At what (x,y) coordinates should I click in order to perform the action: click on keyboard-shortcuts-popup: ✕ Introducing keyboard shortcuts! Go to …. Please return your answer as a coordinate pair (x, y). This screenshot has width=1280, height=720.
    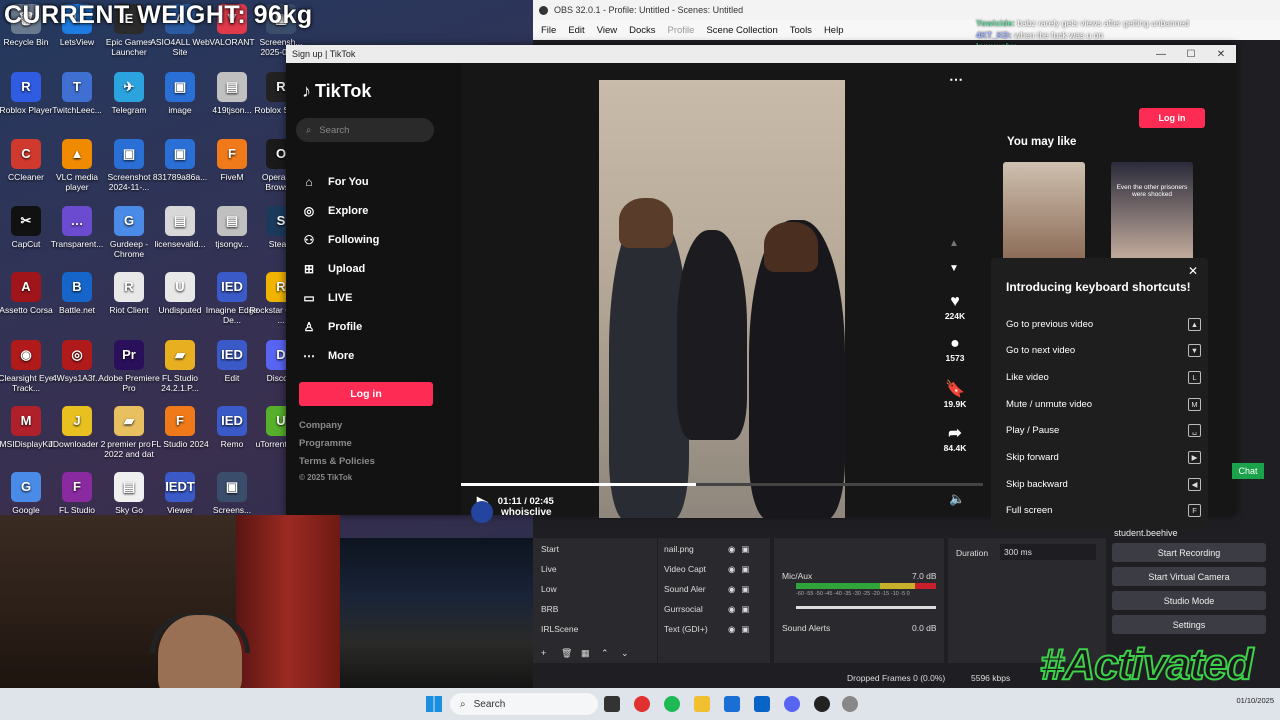
    Looking at the image, I should click on (1099, 394).